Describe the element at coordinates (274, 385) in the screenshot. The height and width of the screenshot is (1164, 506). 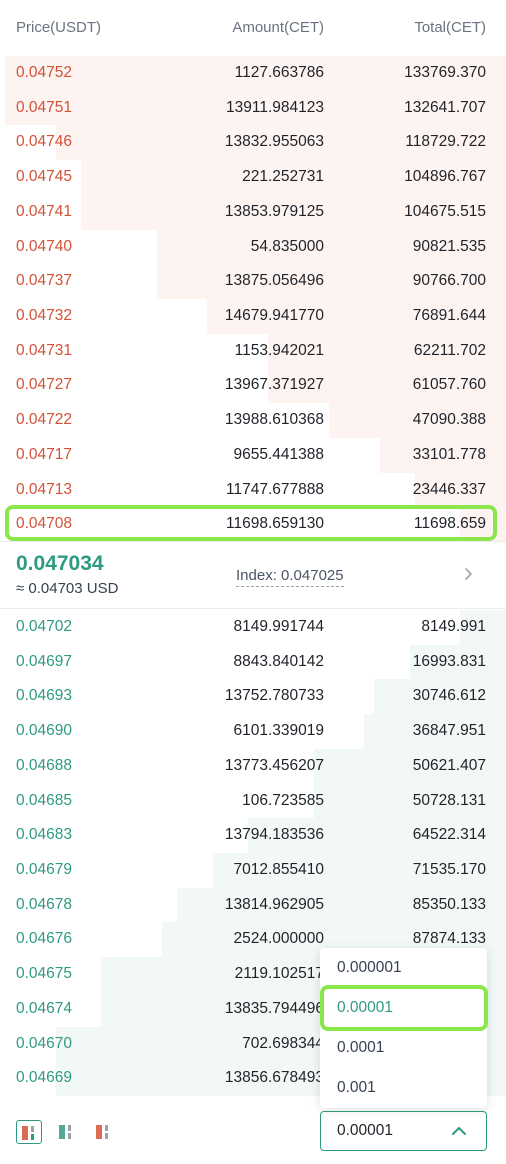
I see `ask-amount: 13967.371927` at that location.